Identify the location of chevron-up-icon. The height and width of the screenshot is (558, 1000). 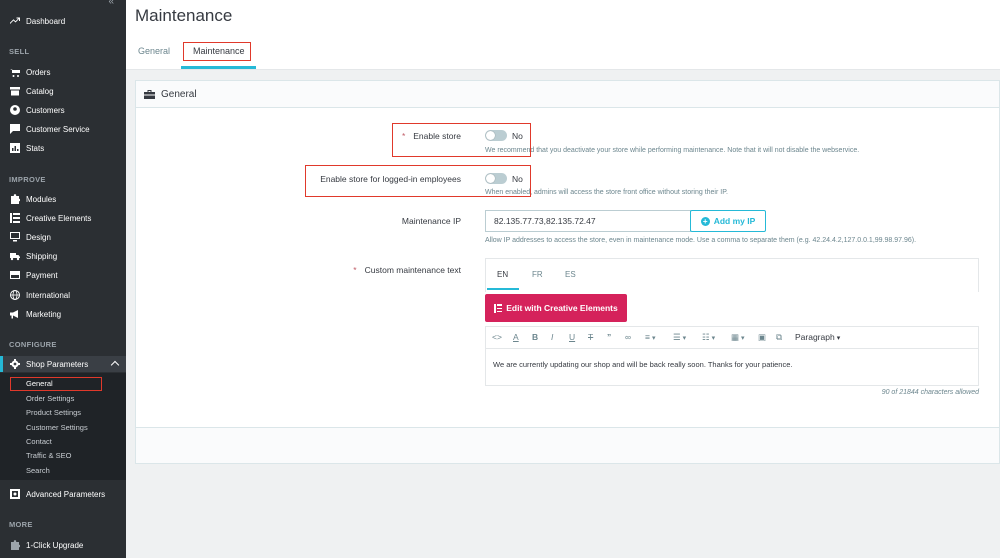
(115, 365).